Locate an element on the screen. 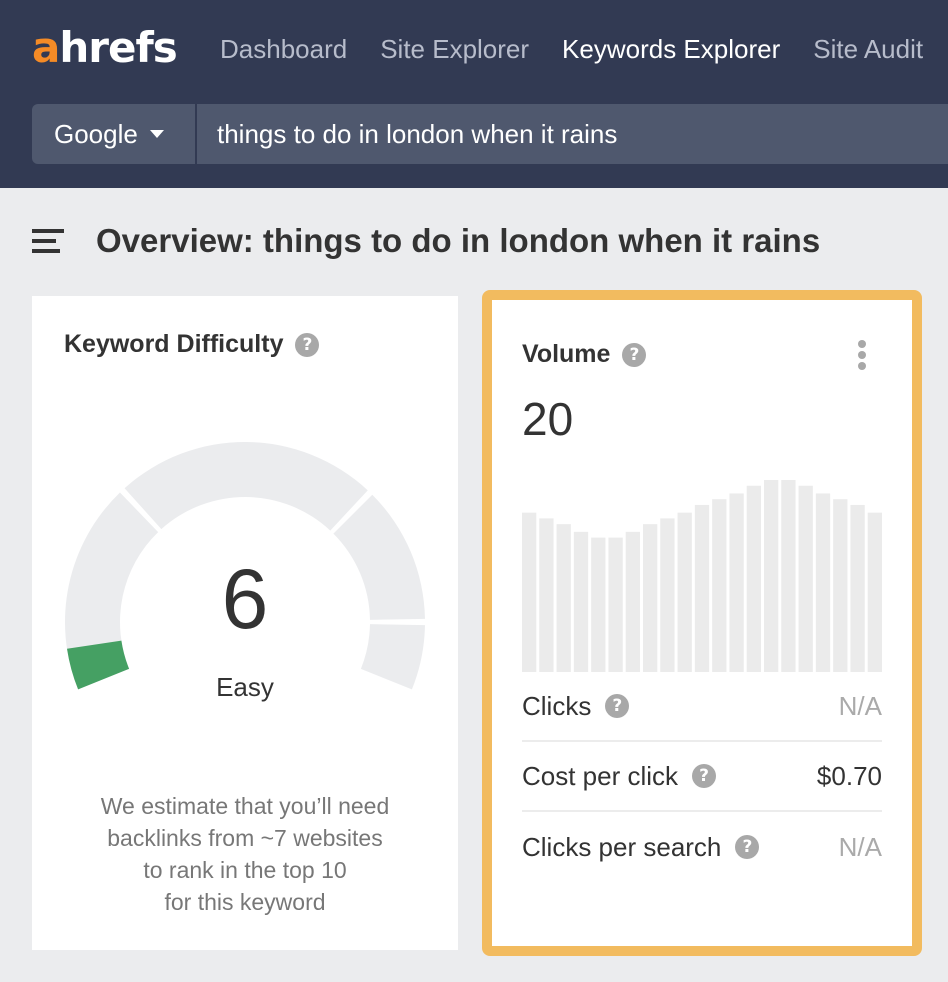 The height and width of the screenshot is (982, 948). difficulty-label: Easy is located at coordinates (245, 687).